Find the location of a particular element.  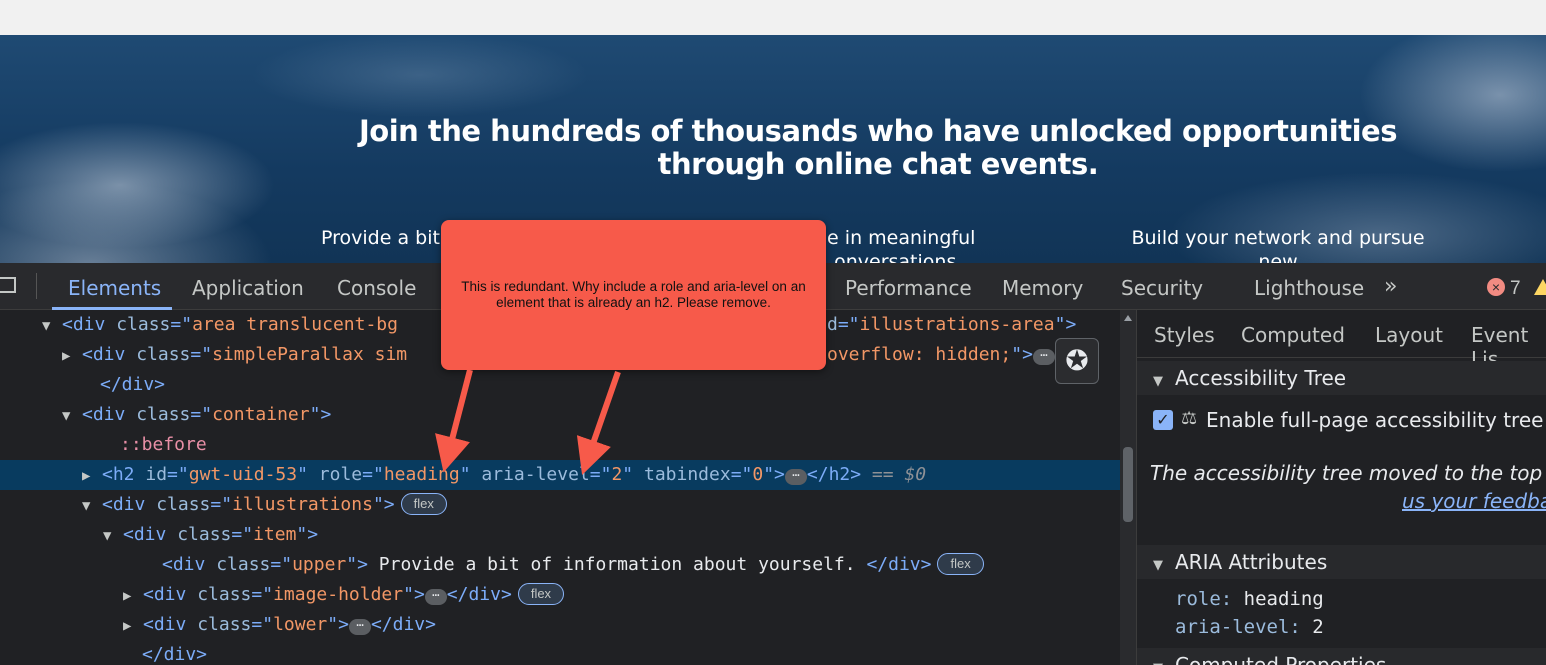

code-token: gwt-uid-53 is located at coordinates (243, 474).